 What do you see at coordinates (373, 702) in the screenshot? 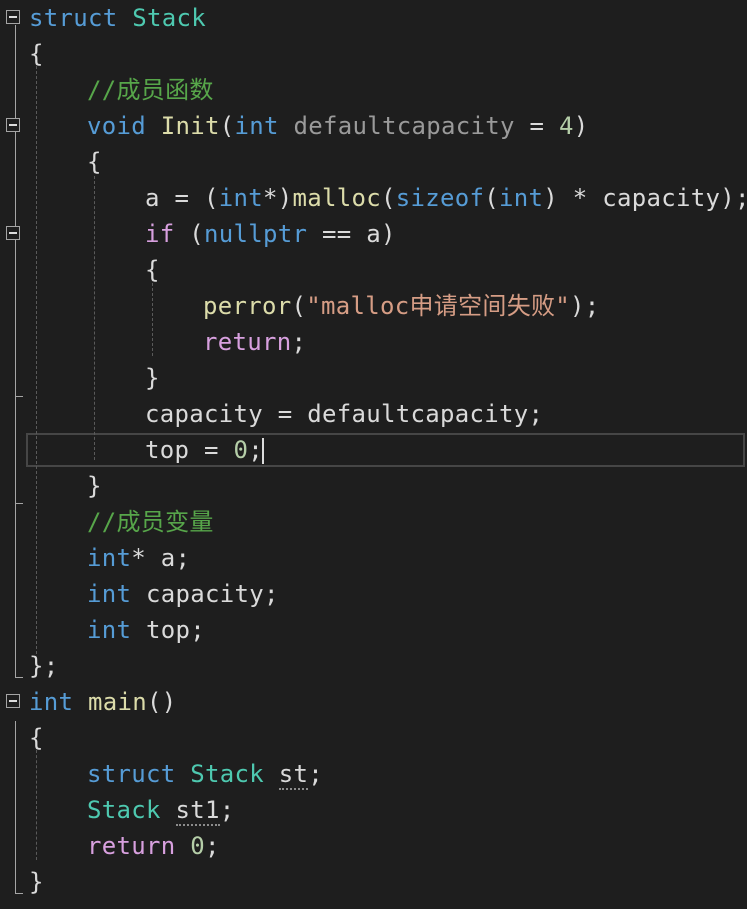
I see `code-line: int main()` at bounding box center [373, 702].